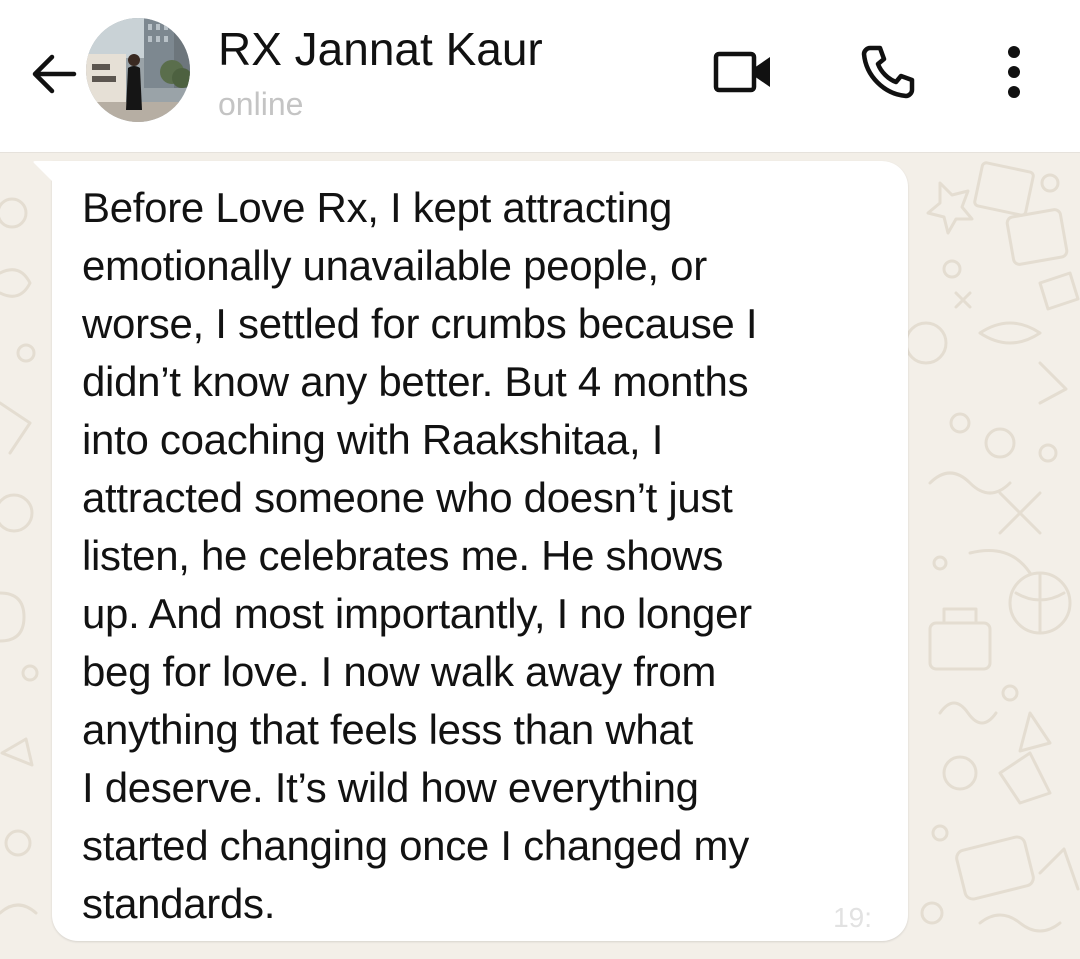  What do you see at coordinates (380, 49) in the screenshot?
I see `contact-name: RX Jannat Kaur` at bounding box center [380, 49].